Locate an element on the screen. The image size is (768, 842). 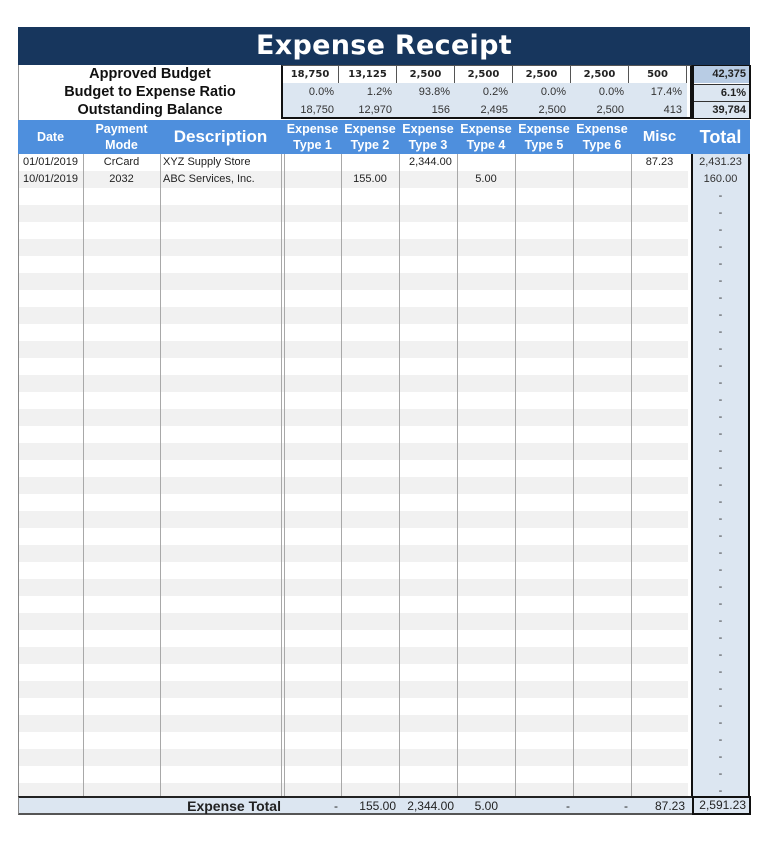
header-date: Date is located at coordinates (50, 137).